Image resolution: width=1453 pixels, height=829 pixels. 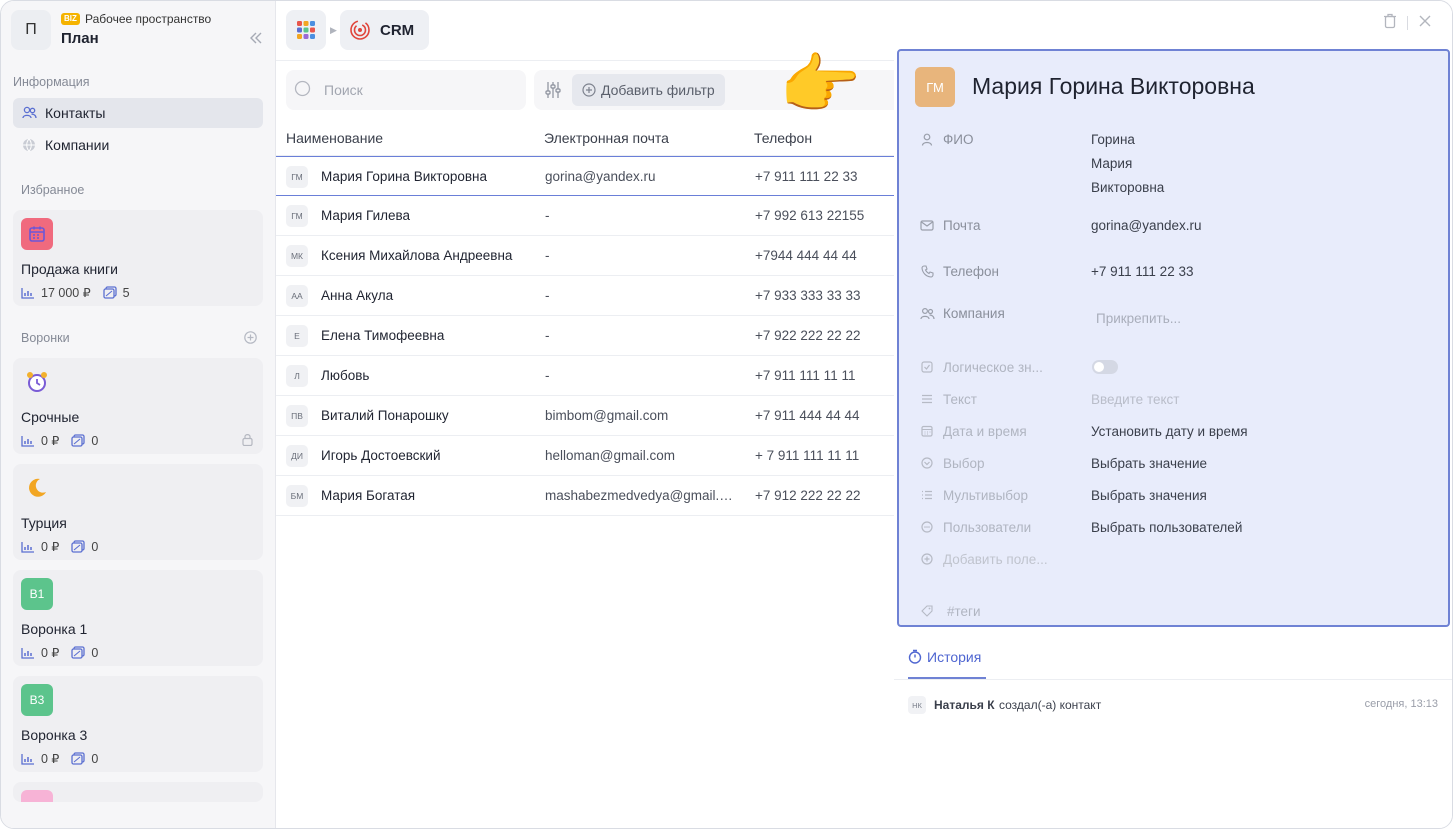 What do you see at coordinates (138, 113) in the screenshot?
I see `sidebar-item-contacts: Контакты` at bounding box center [138, 113].